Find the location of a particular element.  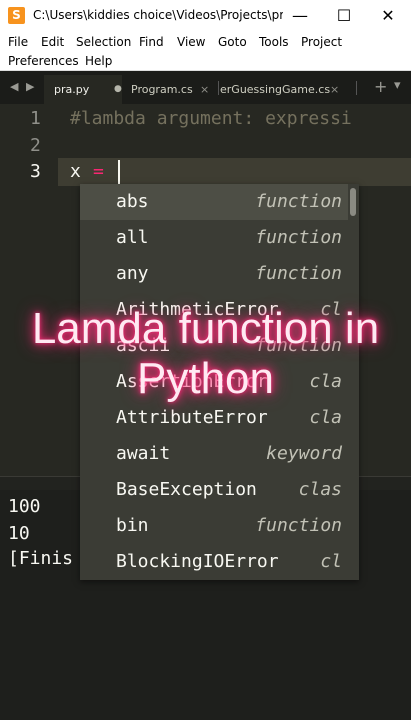

autocomplete-item: any function is located at coordinates (214, 274).